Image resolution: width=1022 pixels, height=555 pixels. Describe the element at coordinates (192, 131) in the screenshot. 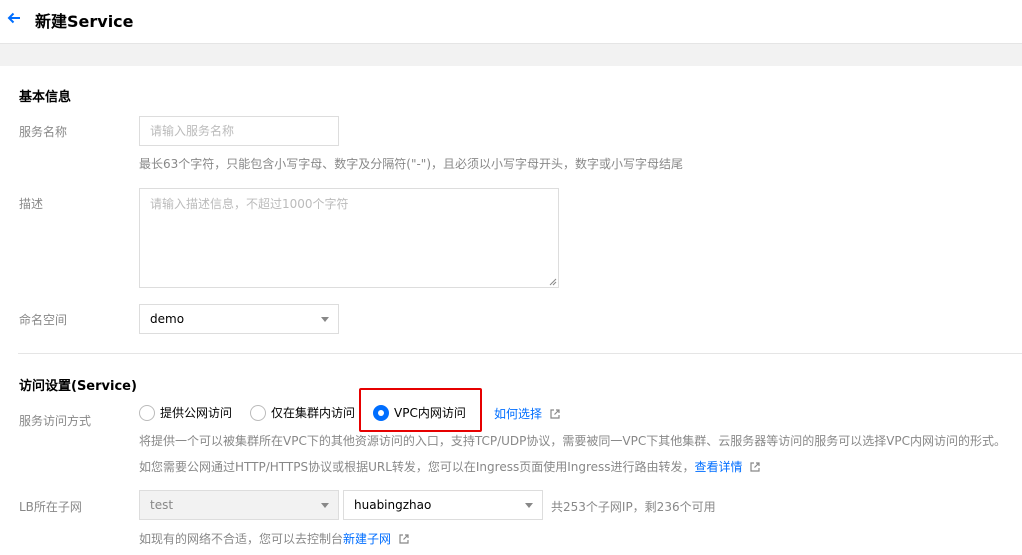

I see `service-name-placeholder: 请输入服务名称` at that location.